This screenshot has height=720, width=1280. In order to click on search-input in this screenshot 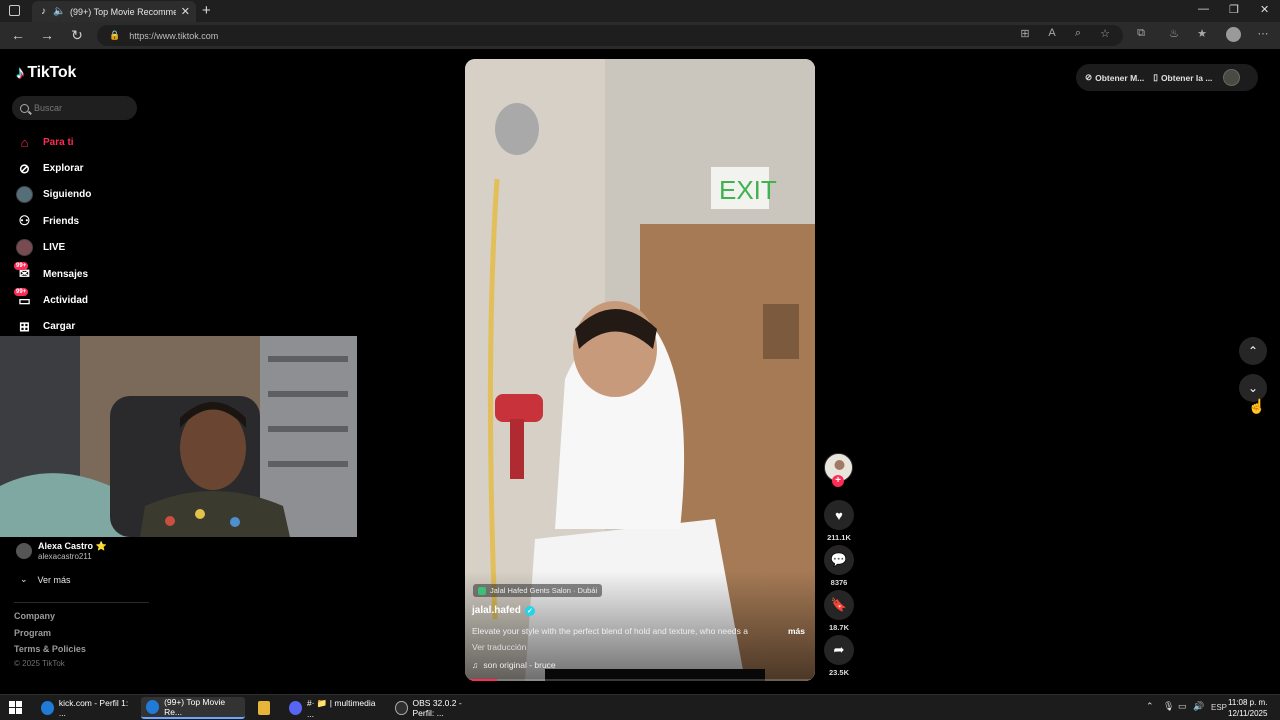, I will do `click(81, 108)`.